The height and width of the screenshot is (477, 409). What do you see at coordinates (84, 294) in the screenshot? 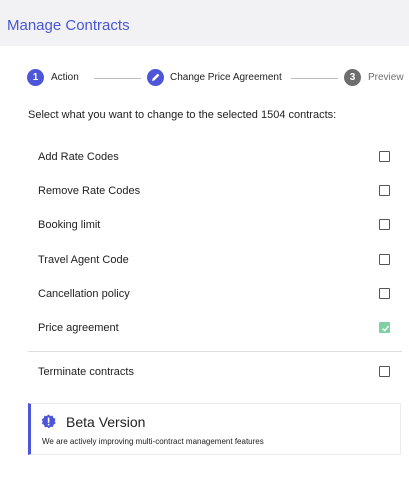
I see `option-label: Cancellation policy` at bounding box center [84, 294].